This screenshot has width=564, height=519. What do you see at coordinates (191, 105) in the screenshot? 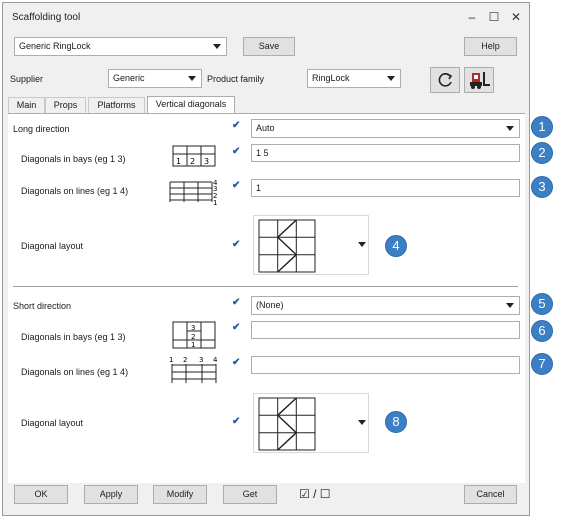
I see `tab-vertical-diagonals: Vertical diagonals` at bounding box center [191, 105].